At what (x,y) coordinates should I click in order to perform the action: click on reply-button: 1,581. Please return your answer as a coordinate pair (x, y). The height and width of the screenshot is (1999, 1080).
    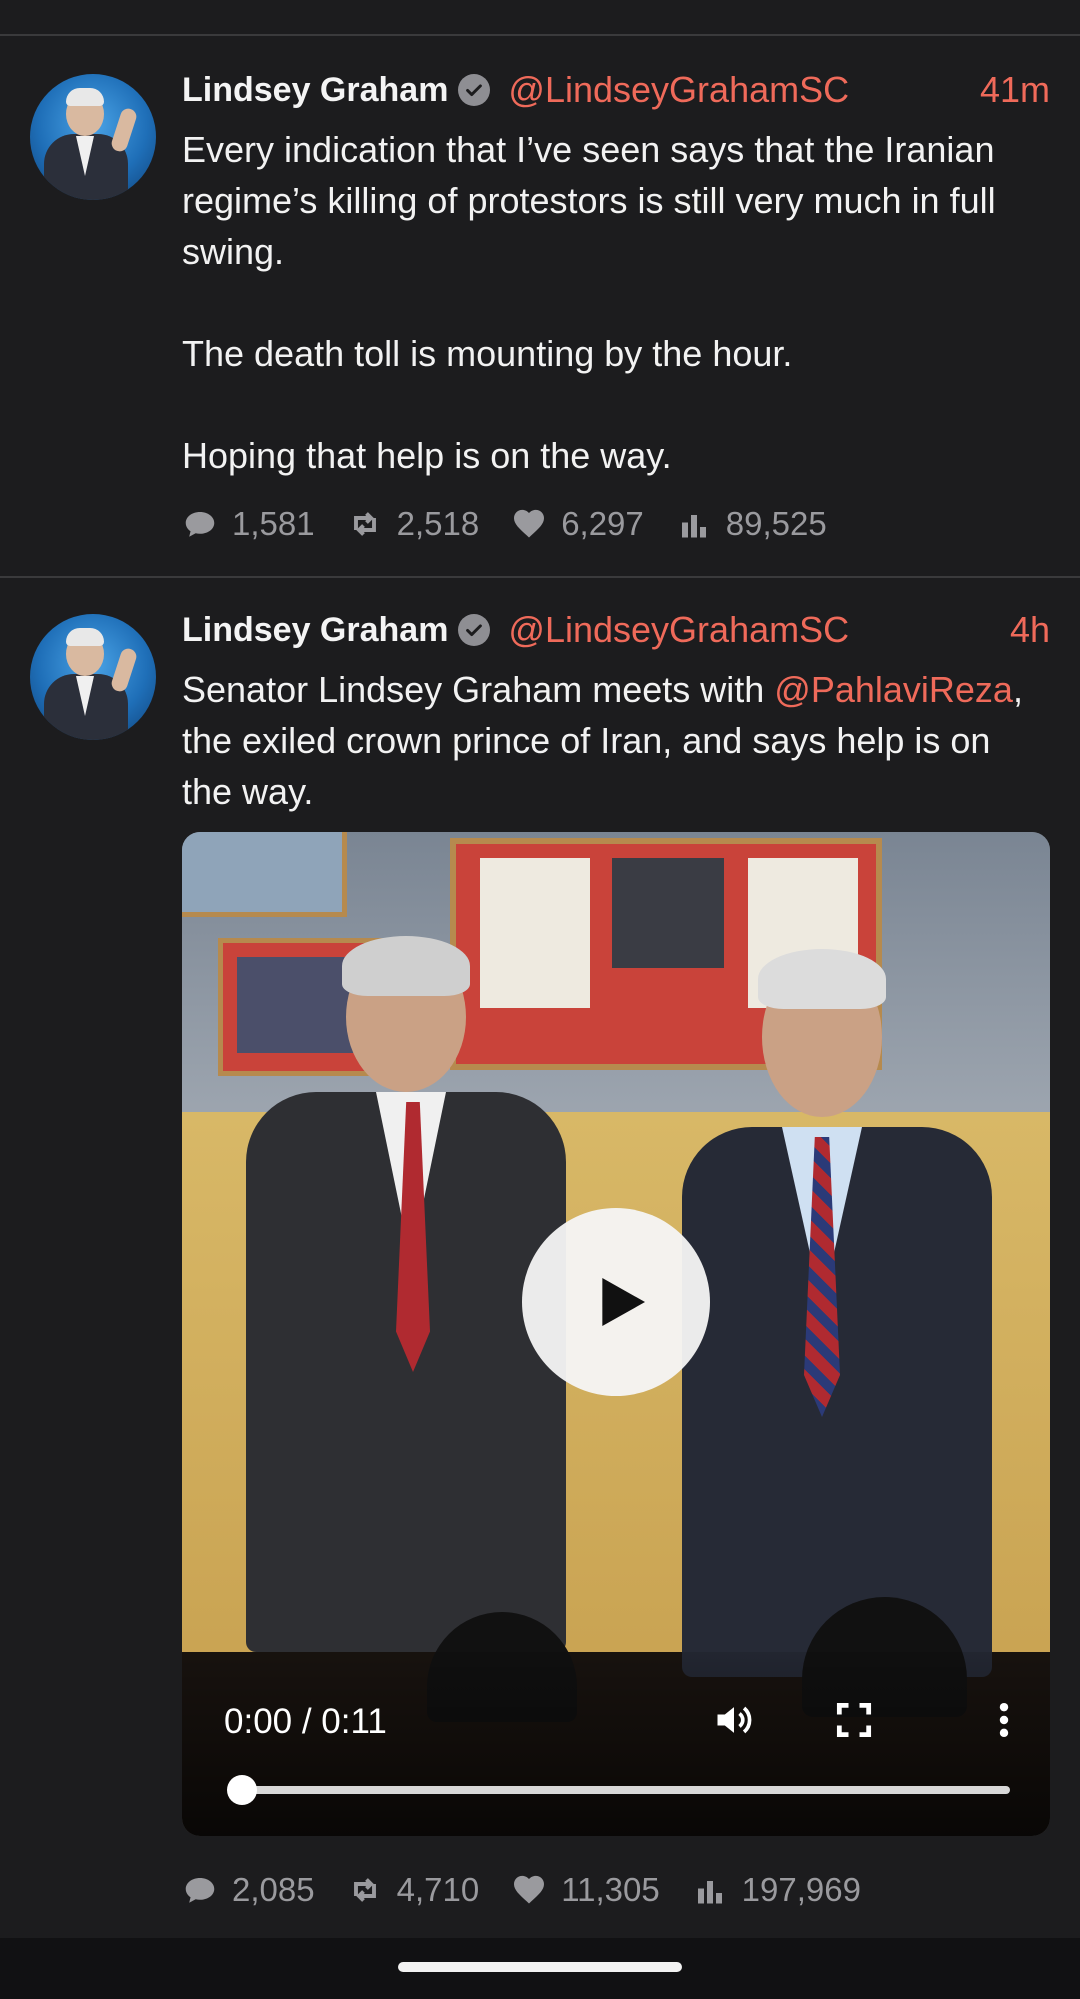
    Looking at the image, I should click on (248, 524).